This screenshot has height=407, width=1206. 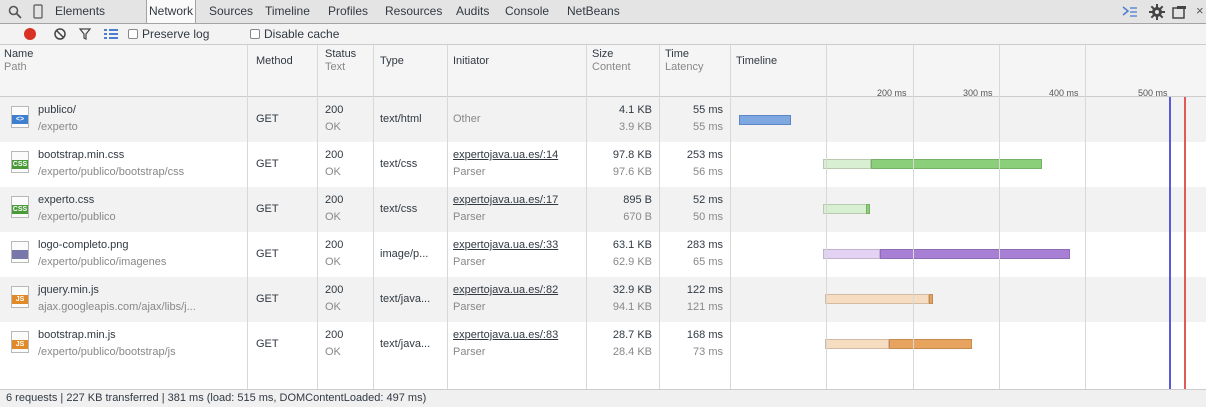 What do you see at coordinates (471, 61) in the screenshot?
I see `column-header-initiator: Initiator` at bounding box center [471, 61].